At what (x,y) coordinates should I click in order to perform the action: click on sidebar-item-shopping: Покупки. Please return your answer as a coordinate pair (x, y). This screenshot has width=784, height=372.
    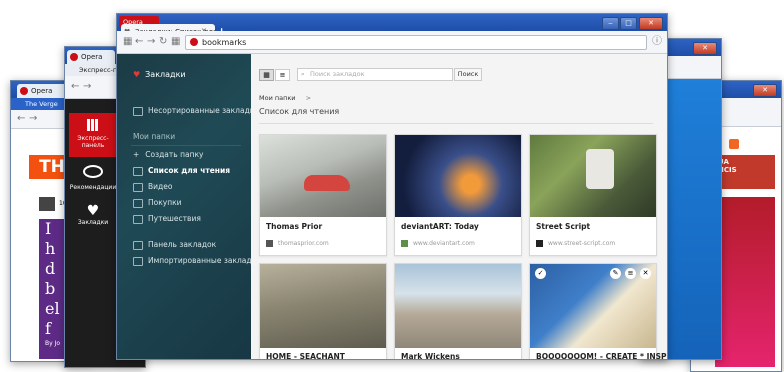
    Looking at the image, I should click on (157, 203).